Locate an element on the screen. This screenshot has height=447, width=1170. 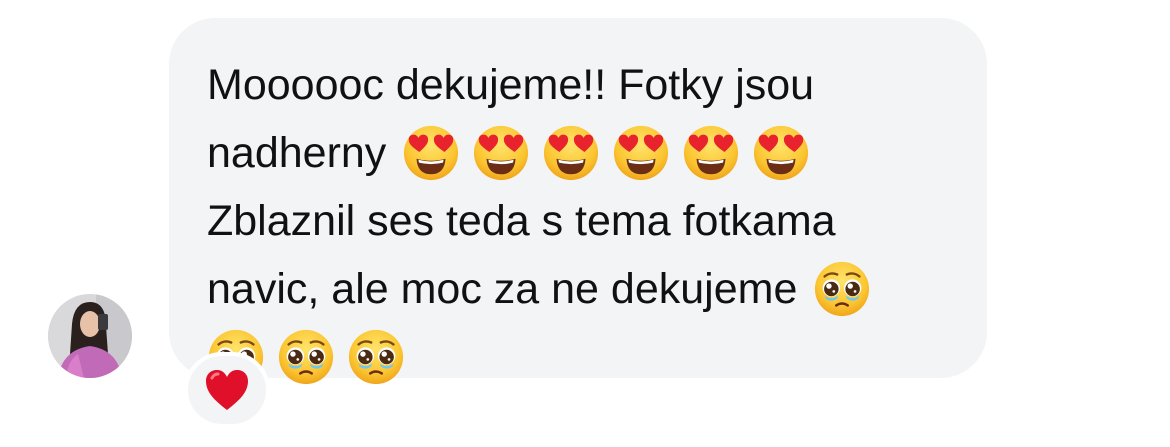
message-text: Zblaznil ses teda s tema fotkama is located at coordinates (521, 221).